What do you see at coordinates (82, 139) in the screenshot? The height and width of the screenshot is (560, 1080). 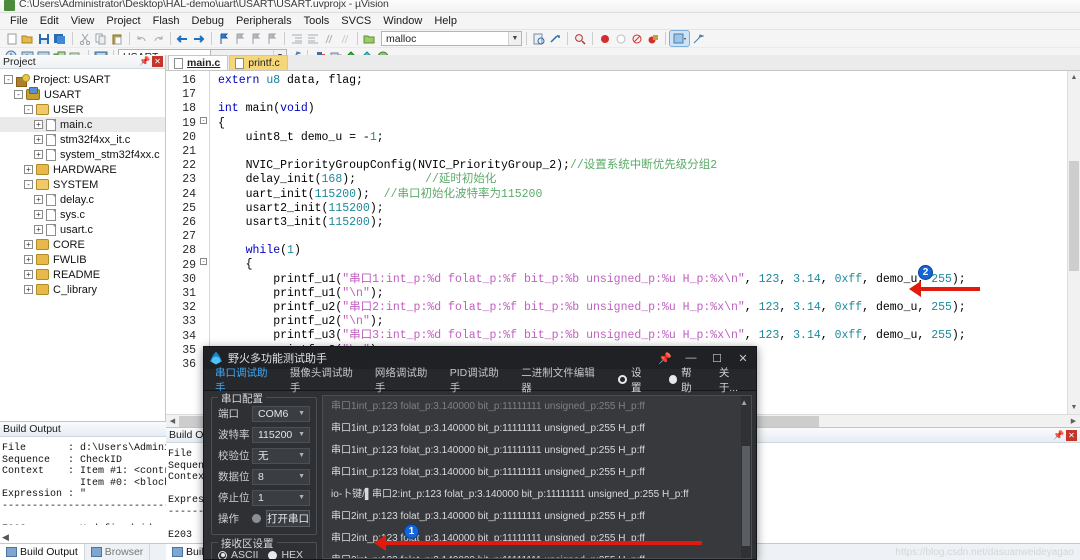 I see `tree-node: + stm32f4xx_it.c` at bounding box center [82, 139].